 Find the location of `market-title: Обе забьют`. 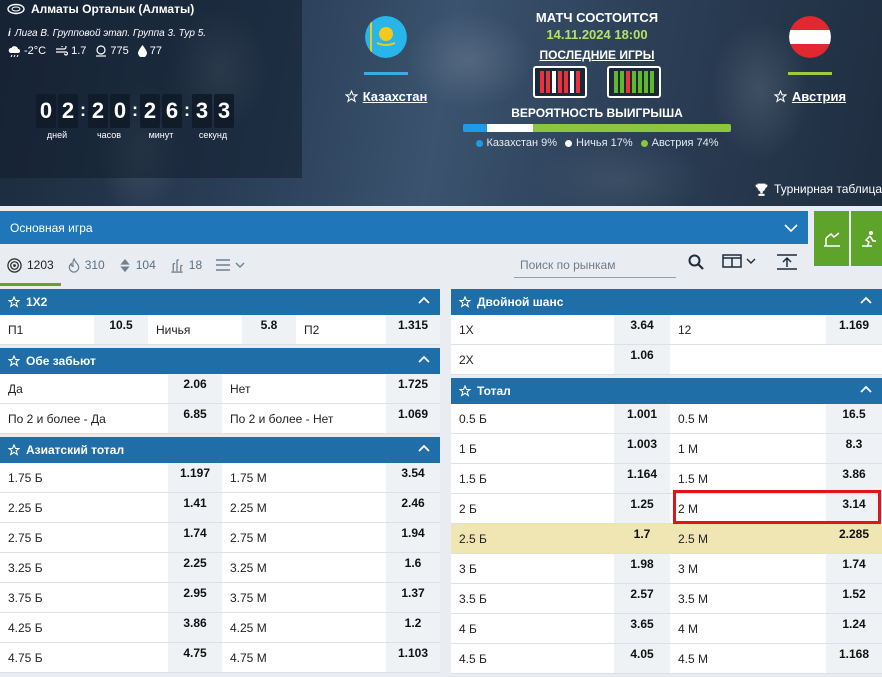

market-title: Обе забьют is located at coordinates (61, 361).